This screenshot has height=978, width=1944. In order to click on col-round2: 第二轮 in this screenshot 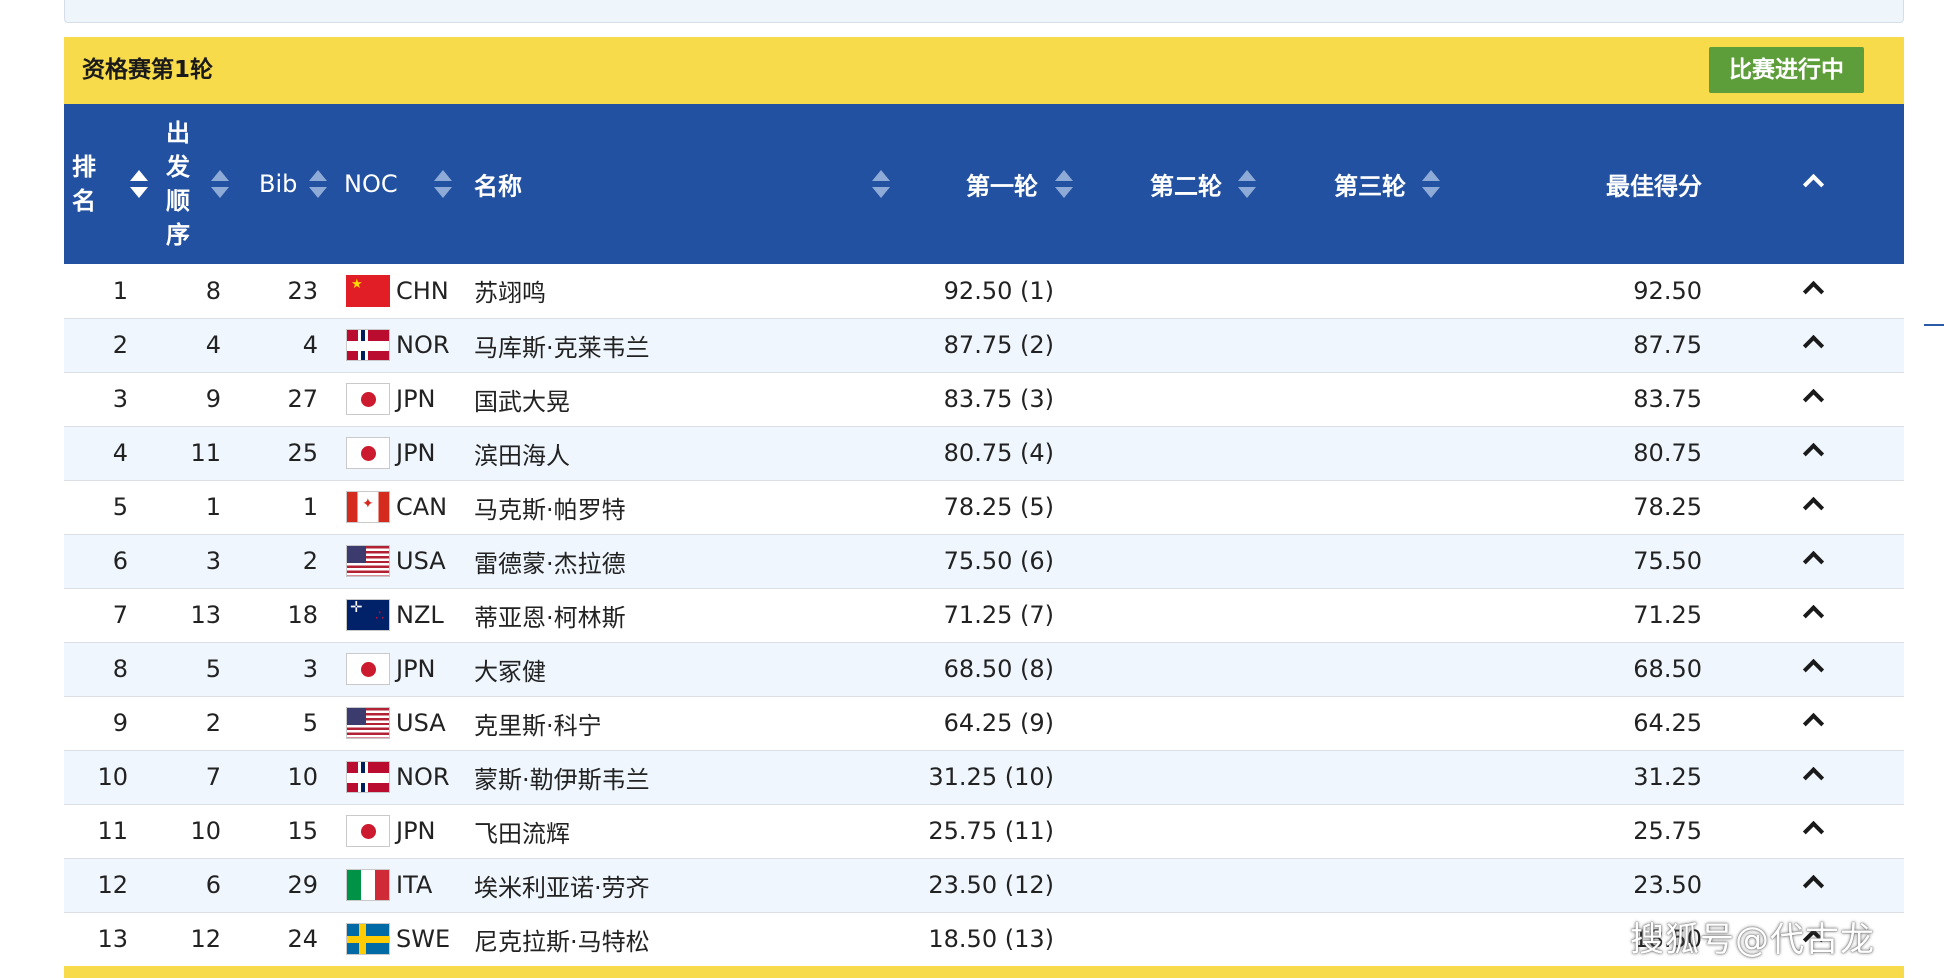, I will do `click(1165, 184)`.